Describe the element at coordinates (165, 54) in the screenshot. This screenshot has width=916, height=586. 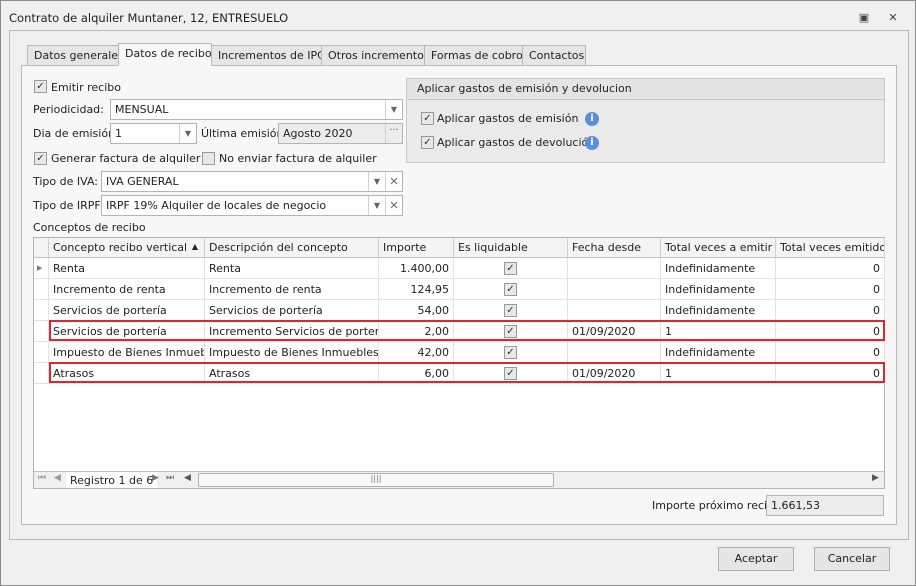
I see `tab-datos-de-recibo: Datos de recibo` at that location.